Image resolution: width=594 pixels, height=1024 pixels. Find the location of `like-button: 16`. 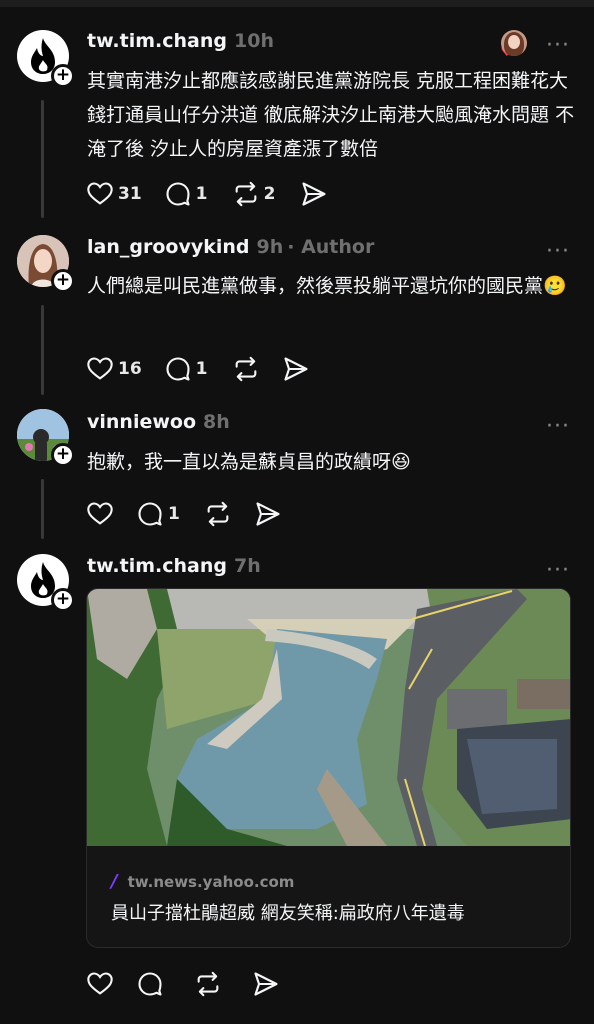

like-button: 16 is located at coordinates (114, 369).